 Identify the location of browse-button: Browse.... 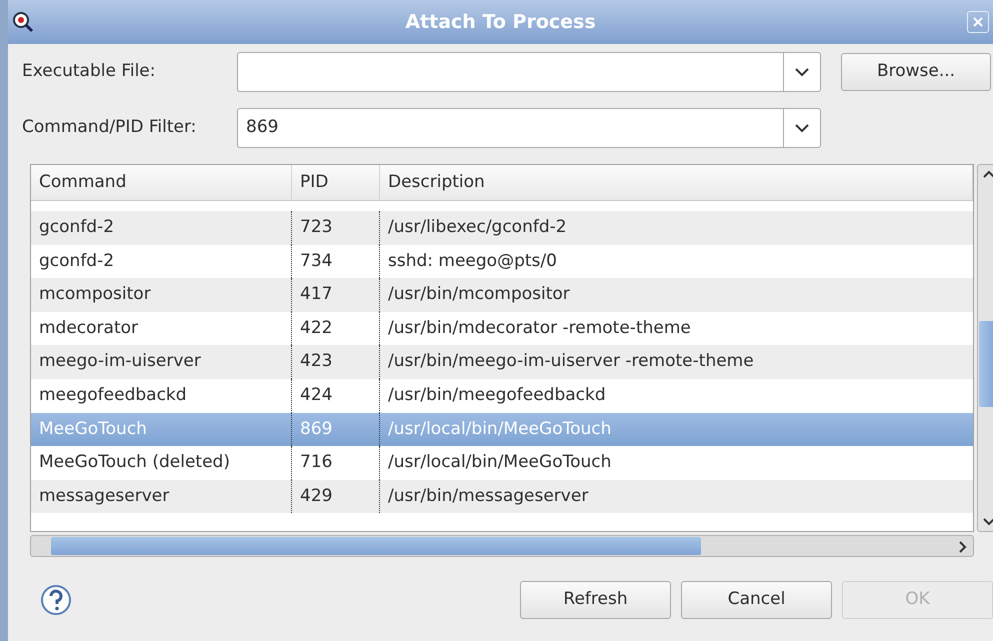
(916, 72).